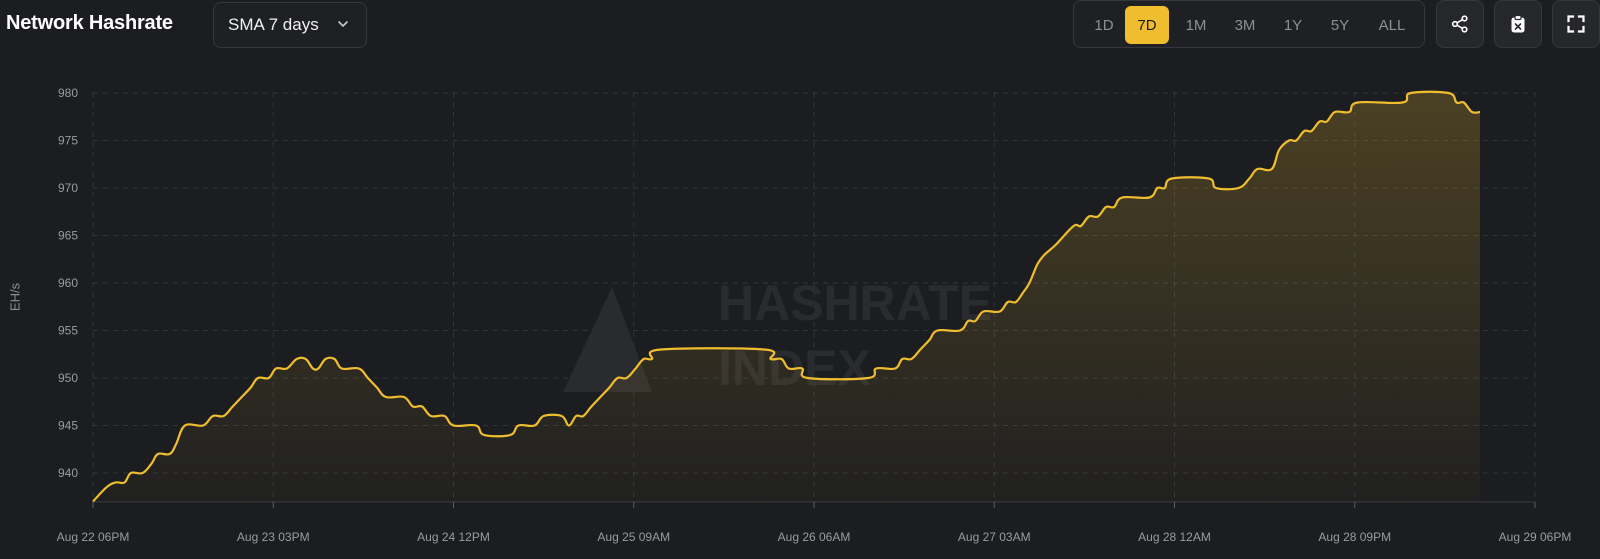 This screenshot has height=559, width=1600. Describe the element at coordinates (273, 537) in the screenshot. I see `x-tick-label: Aug 23 03PM` at that location.